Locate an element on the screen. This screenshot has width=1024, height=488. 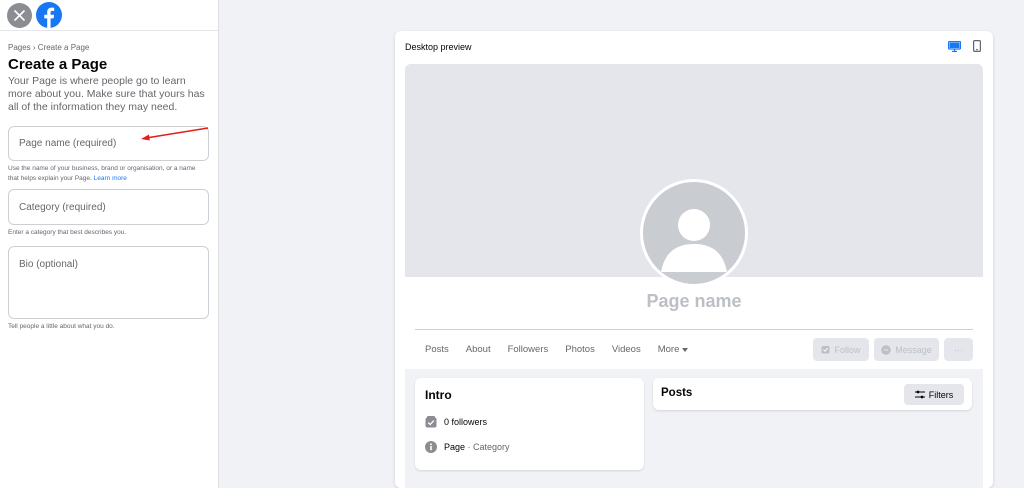
default-avatar-icon is located at coordinates (694, 240).